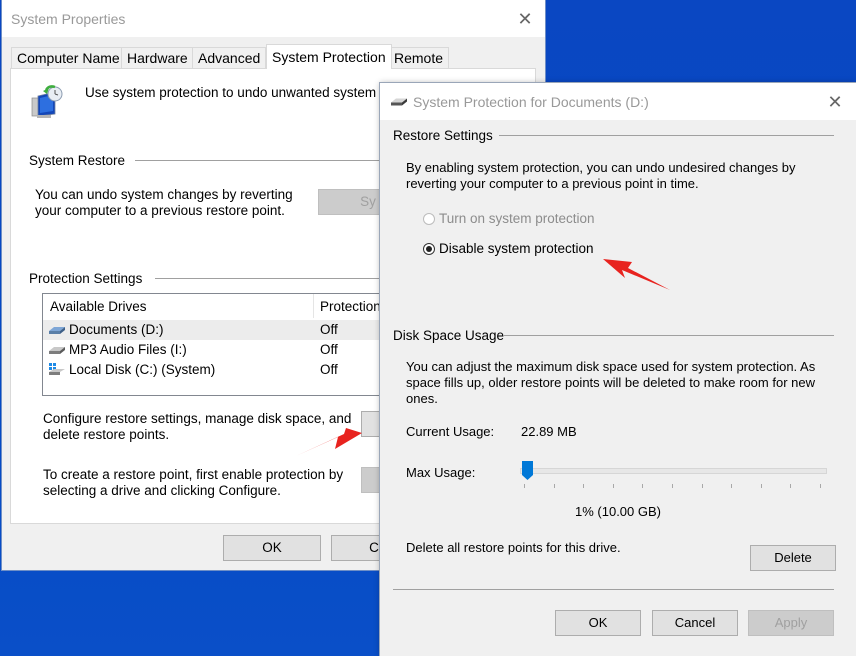  I want to click on cancel-button: Cancel, so click(695, 623).